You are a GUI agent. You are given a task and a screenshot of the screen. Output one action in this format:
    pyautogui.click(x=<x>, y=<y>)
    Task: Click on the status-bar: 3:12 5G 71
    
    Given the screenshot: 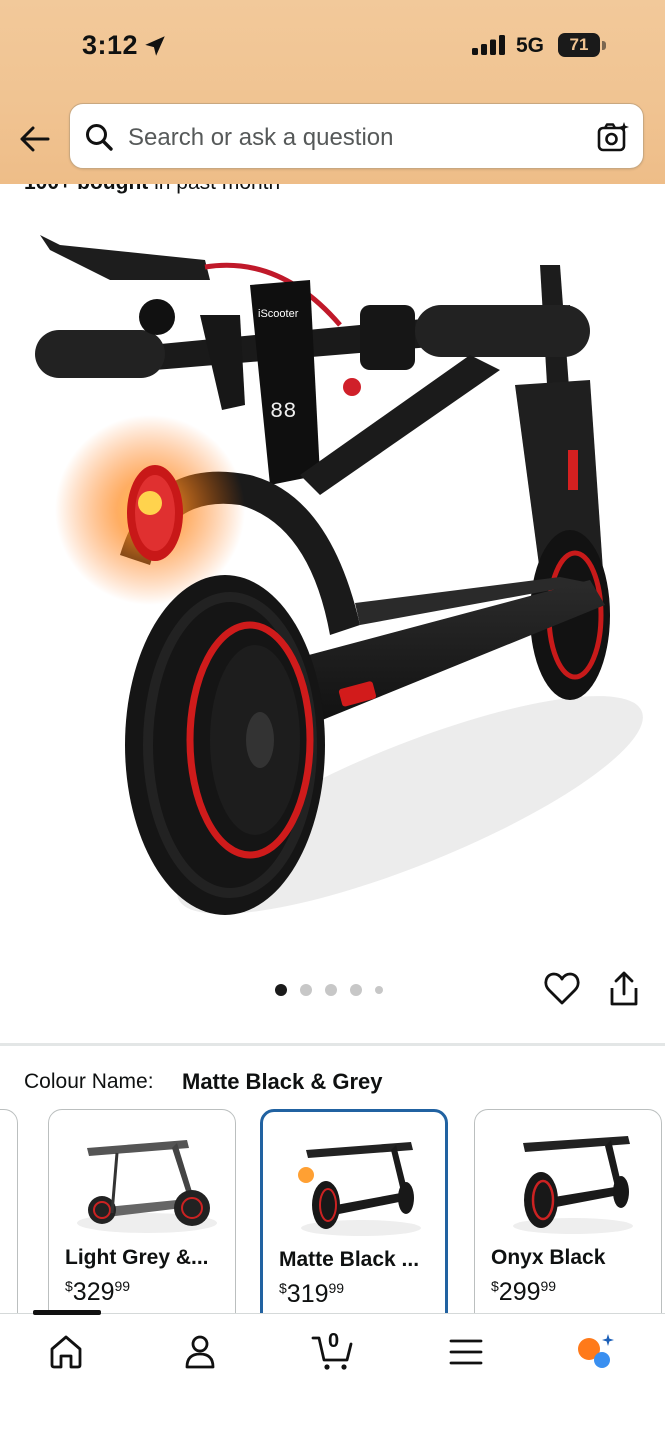 What is the action you would take?
    pyautogui.click(x=332, y=46)
    